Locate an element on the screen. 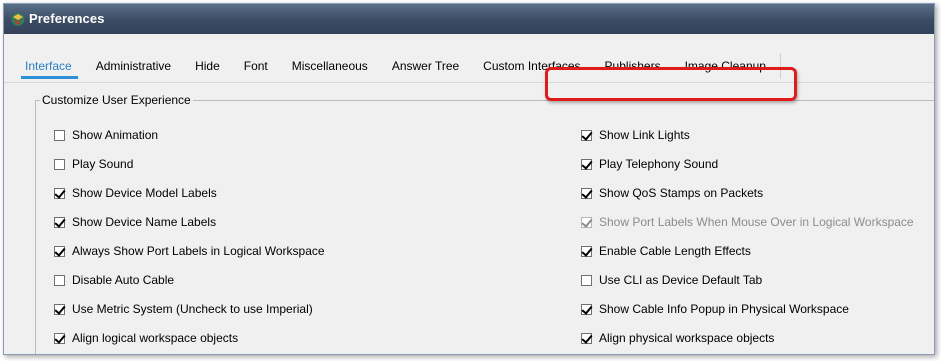  show-link-lights-option: Show Link Lights is located at coordinates (635, 135).